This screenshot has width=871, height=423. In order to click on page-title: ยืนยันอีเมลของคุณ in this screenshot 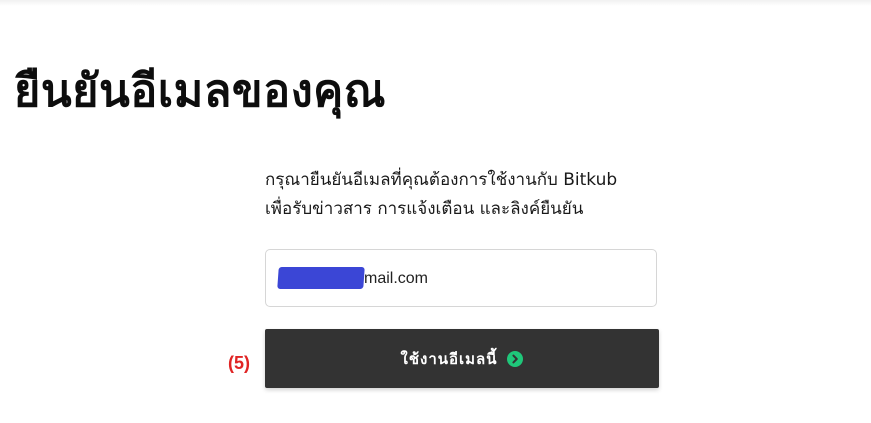, I will do `click(200, 90)`.